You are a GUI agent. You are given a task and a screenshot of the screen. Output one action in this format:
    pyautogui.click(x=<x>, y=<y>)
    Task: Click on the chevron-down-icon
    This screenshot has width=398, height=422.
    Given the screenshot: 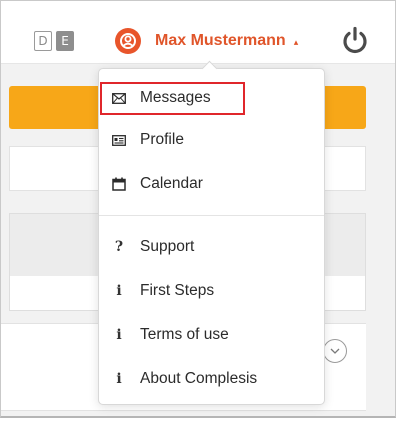 What is the action you would take?
    pyautogui.click(x=335, y=351)
    